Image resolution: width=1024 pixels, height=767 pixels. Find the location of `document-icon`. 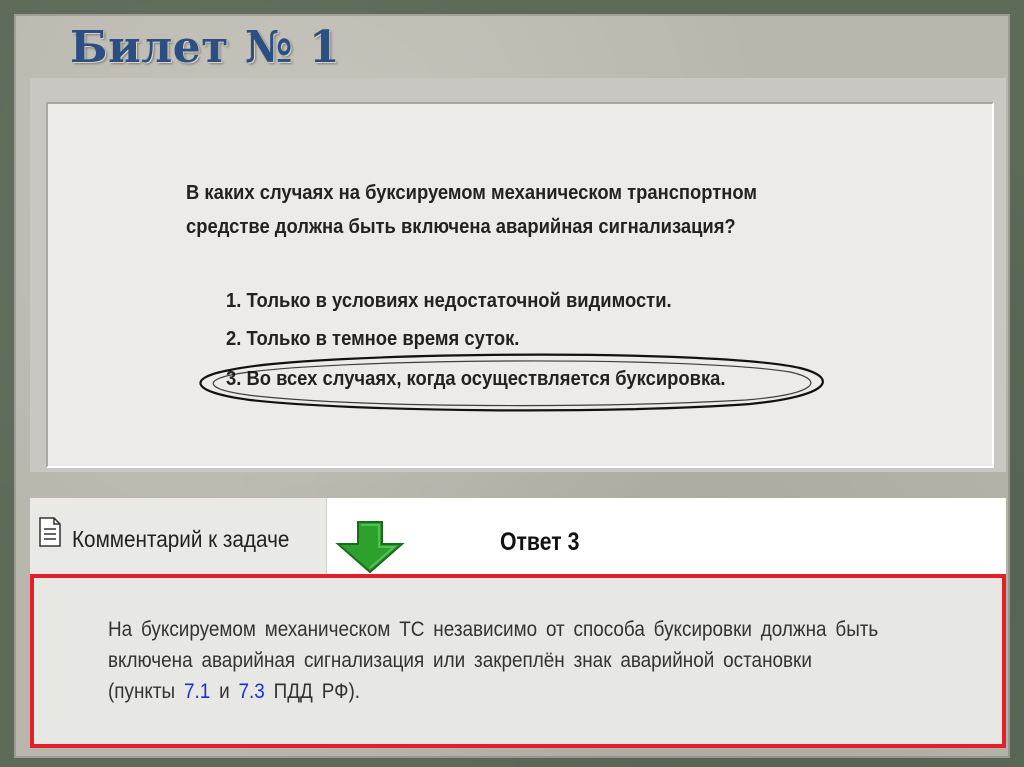

document-icon is located at coordinates (50, 532).